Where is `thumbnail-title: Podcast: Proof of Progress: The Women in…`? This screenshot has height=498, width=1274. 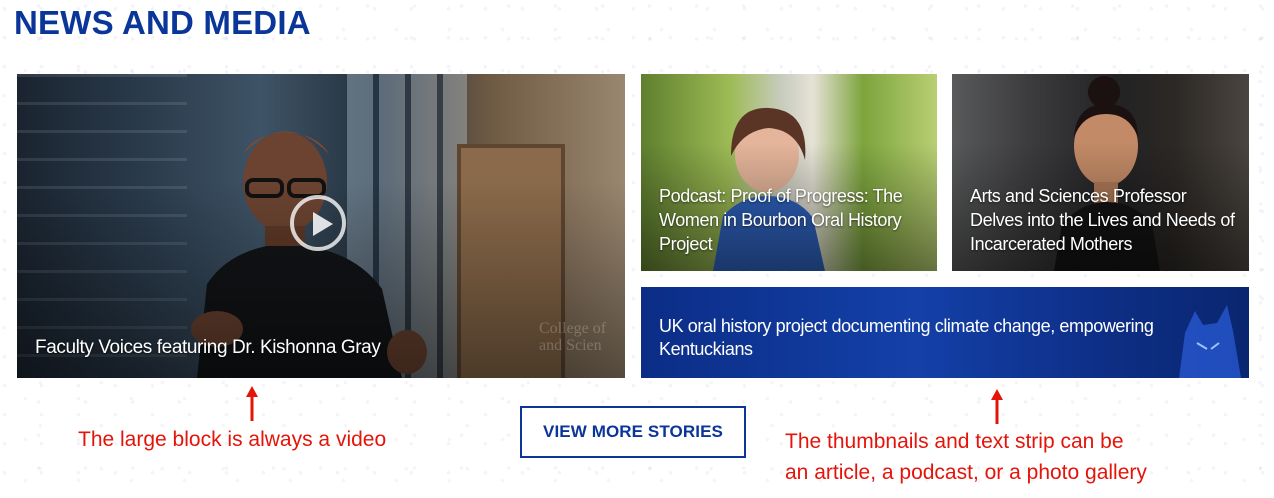 thumbnail-title: Podcast: Proof of Progress: The Women in… is located at coordinates (781, 220).